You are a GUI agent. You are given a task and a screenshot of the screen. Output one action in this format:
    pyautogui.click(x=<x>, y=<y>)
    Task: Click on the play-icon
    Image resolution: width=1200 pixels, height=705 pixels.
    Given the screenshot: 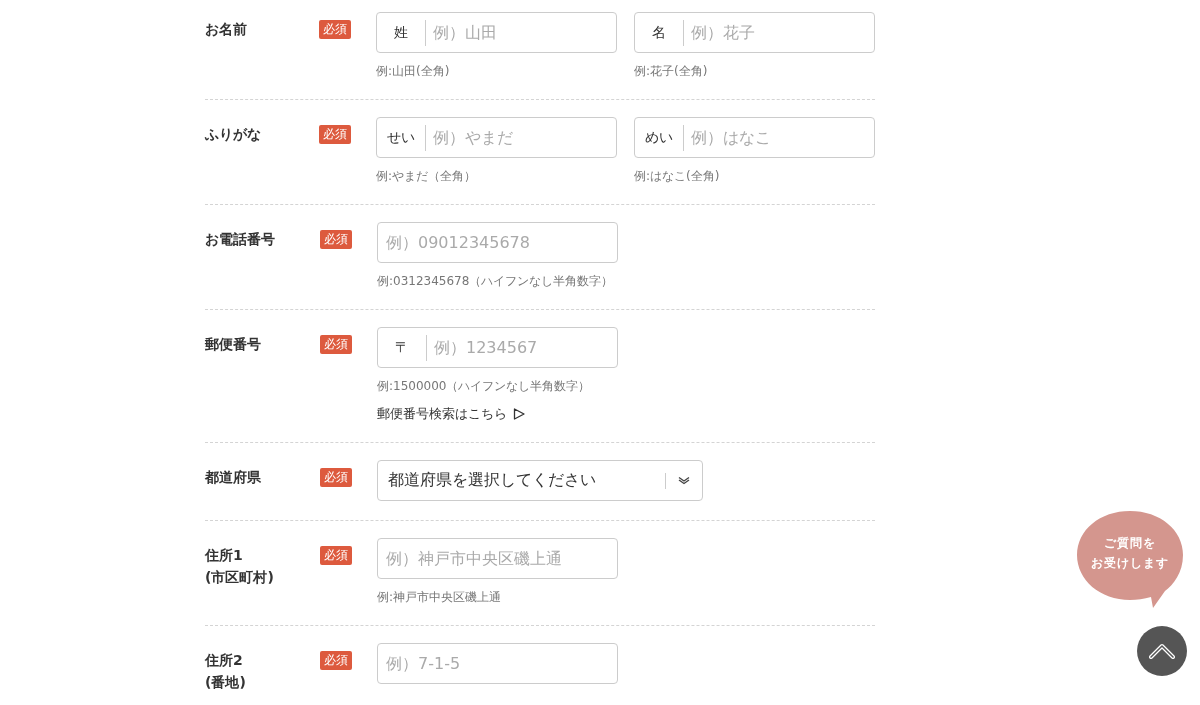 What is the action you would take?
    pyautogui.click(x=519, y=414)
    